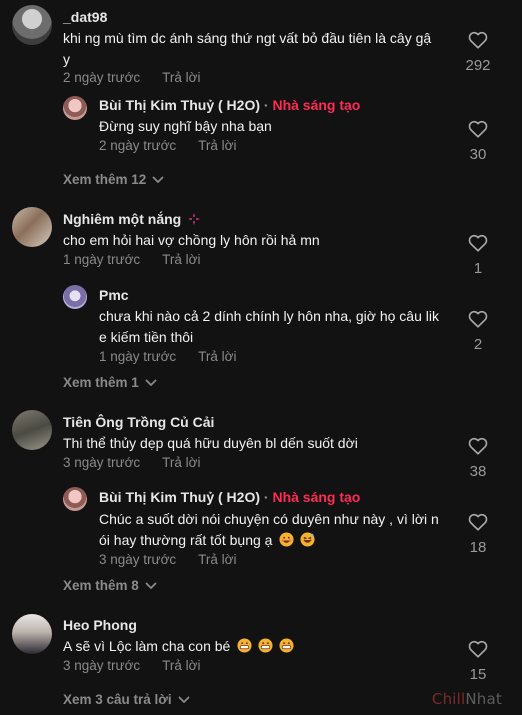  Describe the element at coordinates (138, 145) in the screenshot. I see `reply-time: 2 ngày trước` at that location.